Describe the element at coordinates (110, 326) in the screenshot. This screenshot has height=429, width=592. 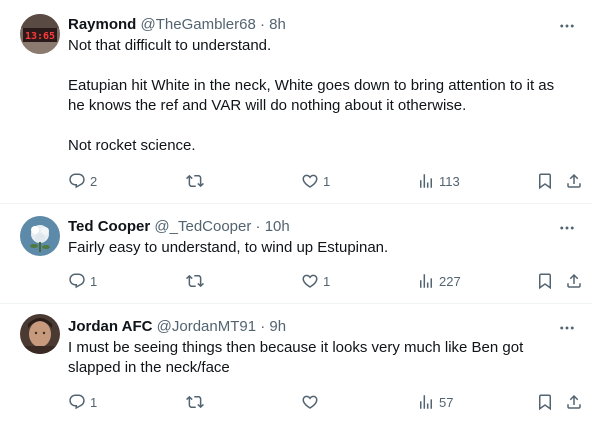
I see `display-name: Jordan AFC` at that location.